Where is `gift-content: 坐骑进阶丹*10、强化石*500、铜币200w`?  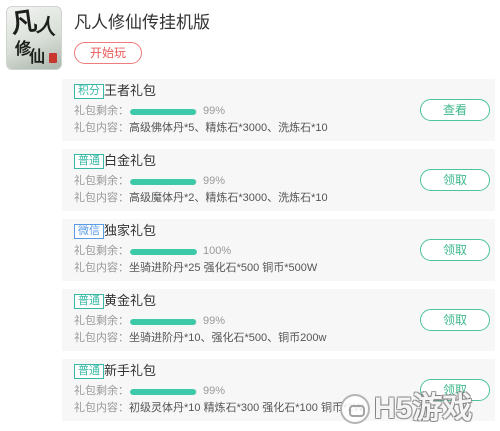 gift-content: 坐骑进阶丹*10、强化石*500、铜币200w is located at coordinates (228, 338).